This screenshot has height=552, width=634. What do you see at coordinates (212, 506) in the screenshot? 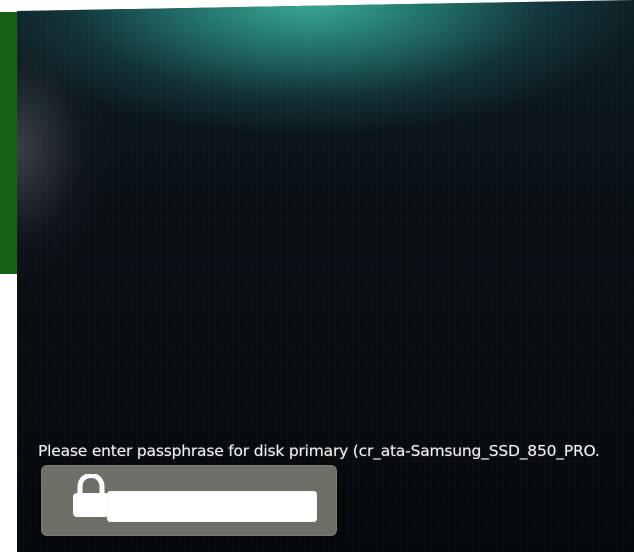
I see `passphrase-input` at bounding box center [212, 506].